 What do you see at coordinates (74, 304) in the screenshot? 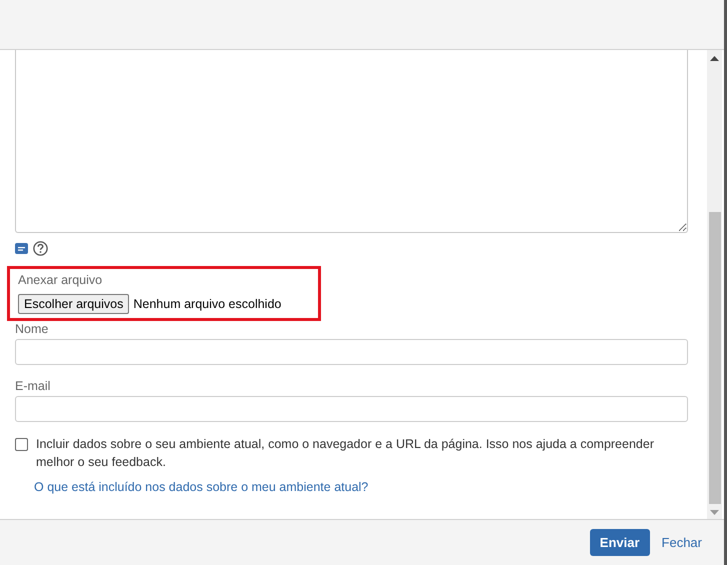
I see `choose-files-button: Escolher arquivos` at bounding box center [74, 304].